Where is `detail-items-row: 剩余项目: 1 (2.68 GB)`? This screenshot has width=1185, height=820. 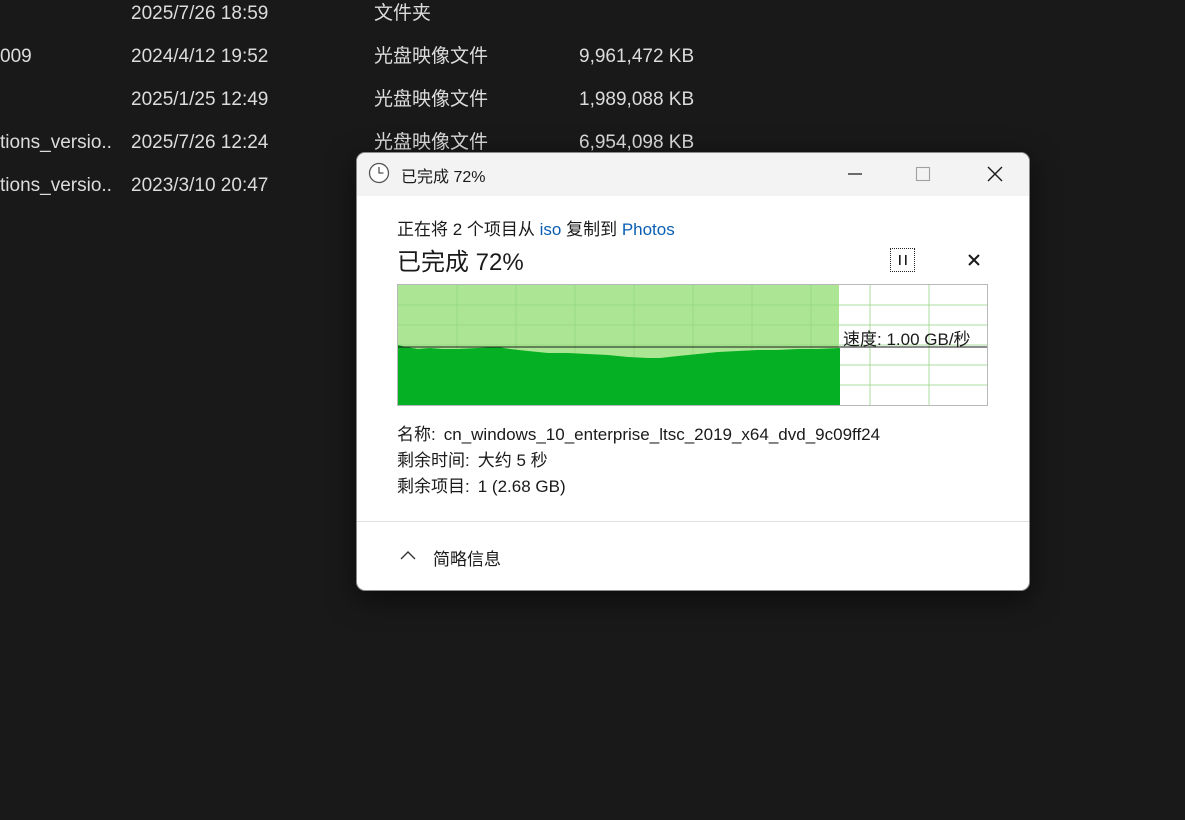 detail-items-row: 剩余项目: 1 (2.68 GB) is located at coordinates (638, 487).